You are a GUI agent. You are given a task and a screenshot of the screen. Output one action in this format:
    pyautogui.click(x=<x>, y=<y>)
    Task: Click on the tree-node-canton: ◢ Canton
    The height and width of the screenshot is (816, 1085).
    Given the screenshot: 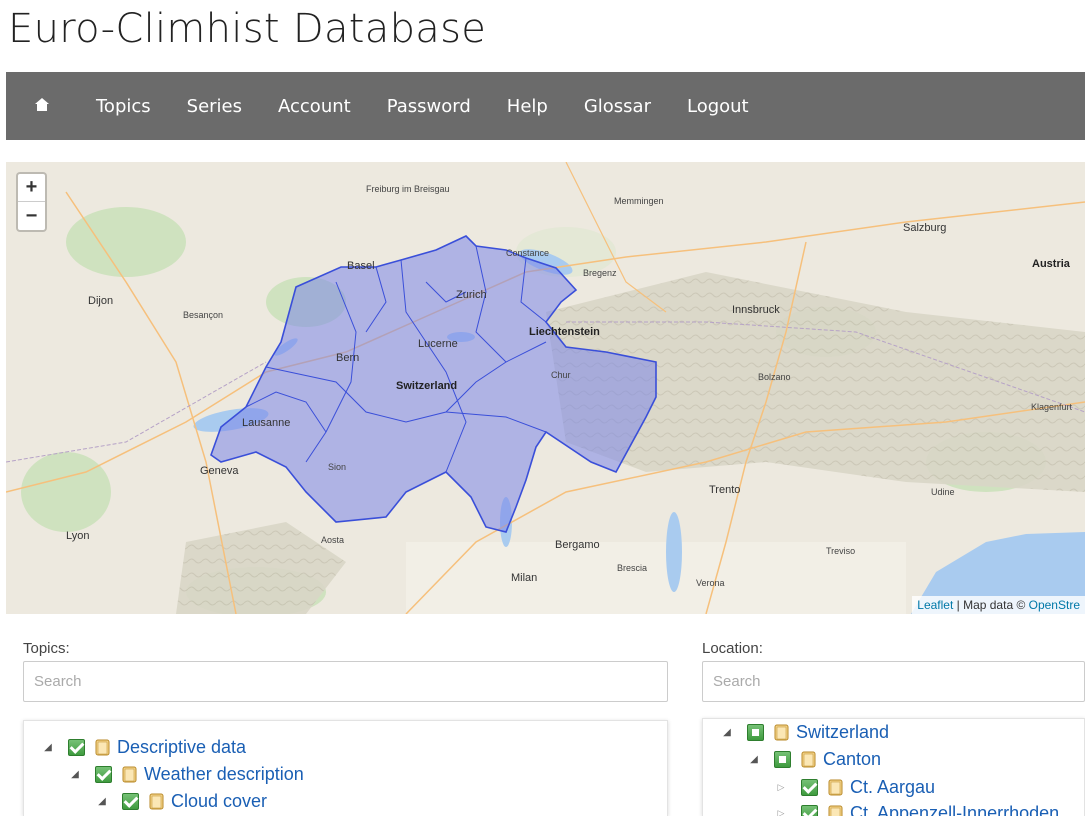 What is the action you would take?
    pyautogui.click(x=814, y=759)
    